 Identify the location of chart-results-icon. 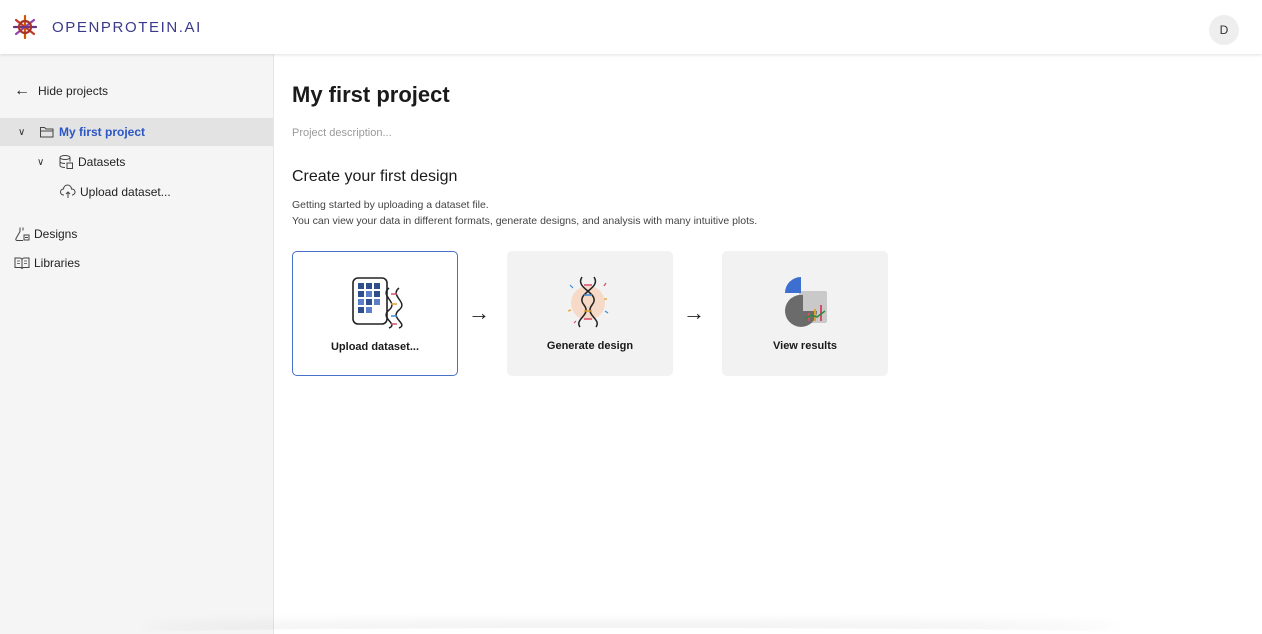
(805, 301).